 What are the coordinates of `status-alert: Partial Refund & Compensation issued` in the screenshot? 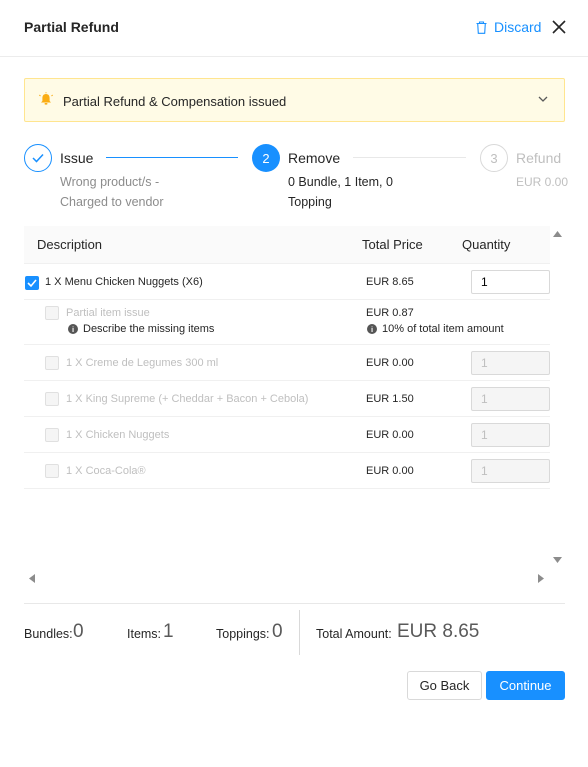 It's located at (294, 100).